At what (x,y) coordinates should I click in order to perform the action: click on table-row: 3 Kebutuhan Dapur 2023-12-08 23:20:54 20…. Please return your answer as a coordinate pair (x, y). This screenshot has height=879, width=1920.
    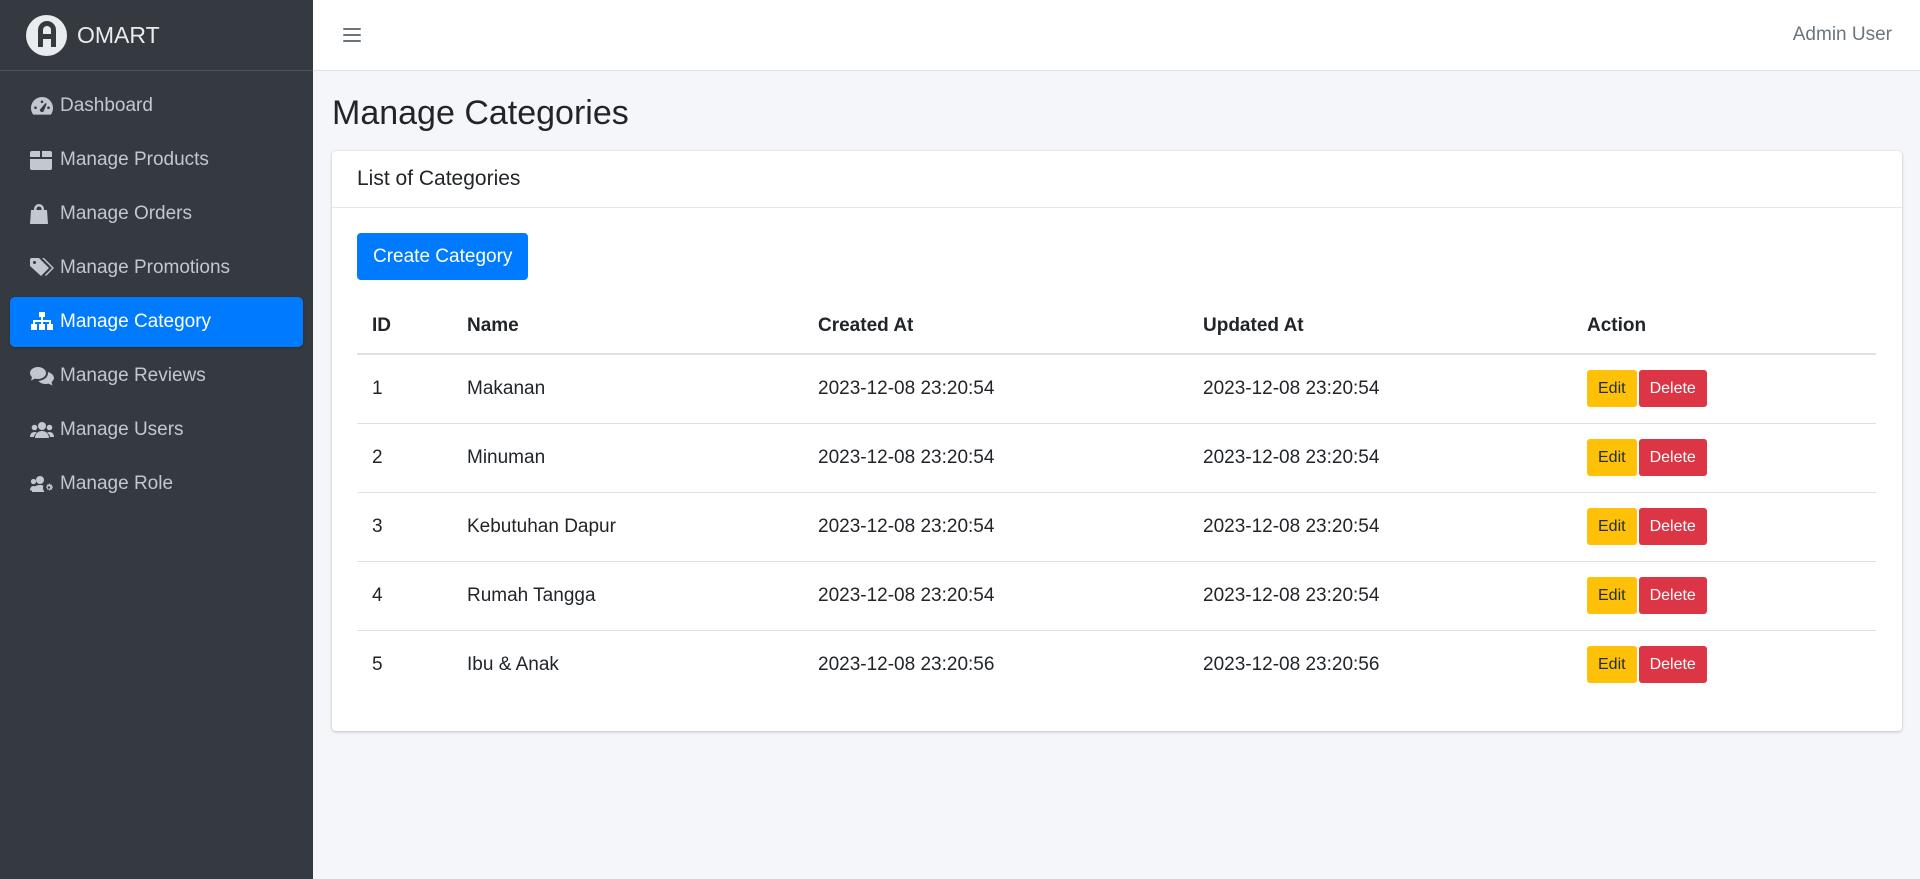
    Looking at the image, I should click on (1116, 527).